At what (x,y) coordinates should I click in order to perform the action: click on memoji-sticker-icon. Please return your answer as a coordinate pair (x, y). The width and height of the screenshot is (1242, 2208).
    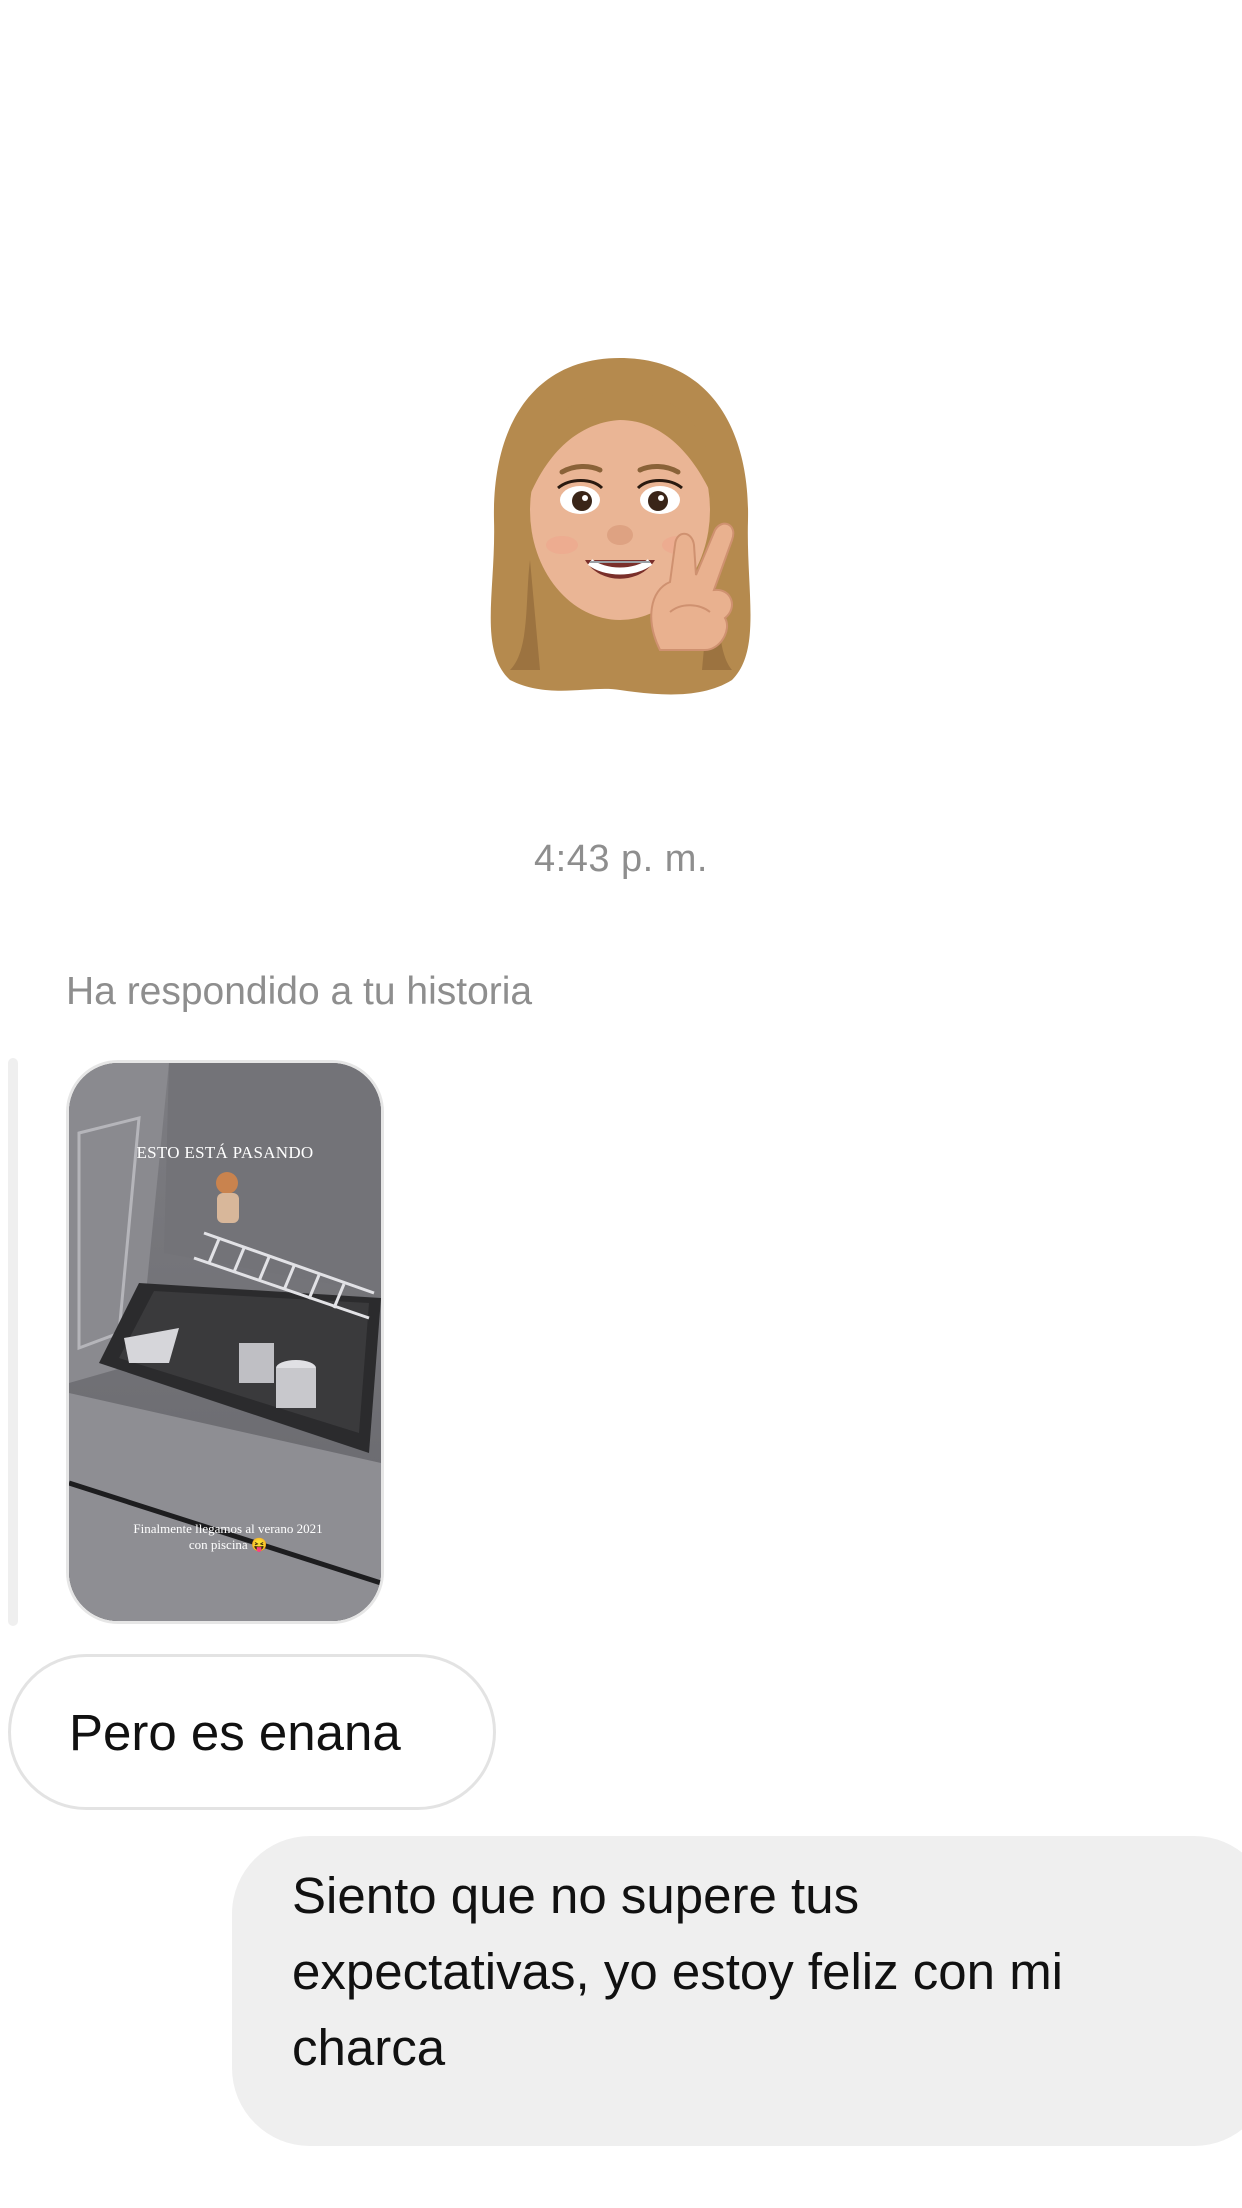
    Looking at the image, I should click on (620, 525).